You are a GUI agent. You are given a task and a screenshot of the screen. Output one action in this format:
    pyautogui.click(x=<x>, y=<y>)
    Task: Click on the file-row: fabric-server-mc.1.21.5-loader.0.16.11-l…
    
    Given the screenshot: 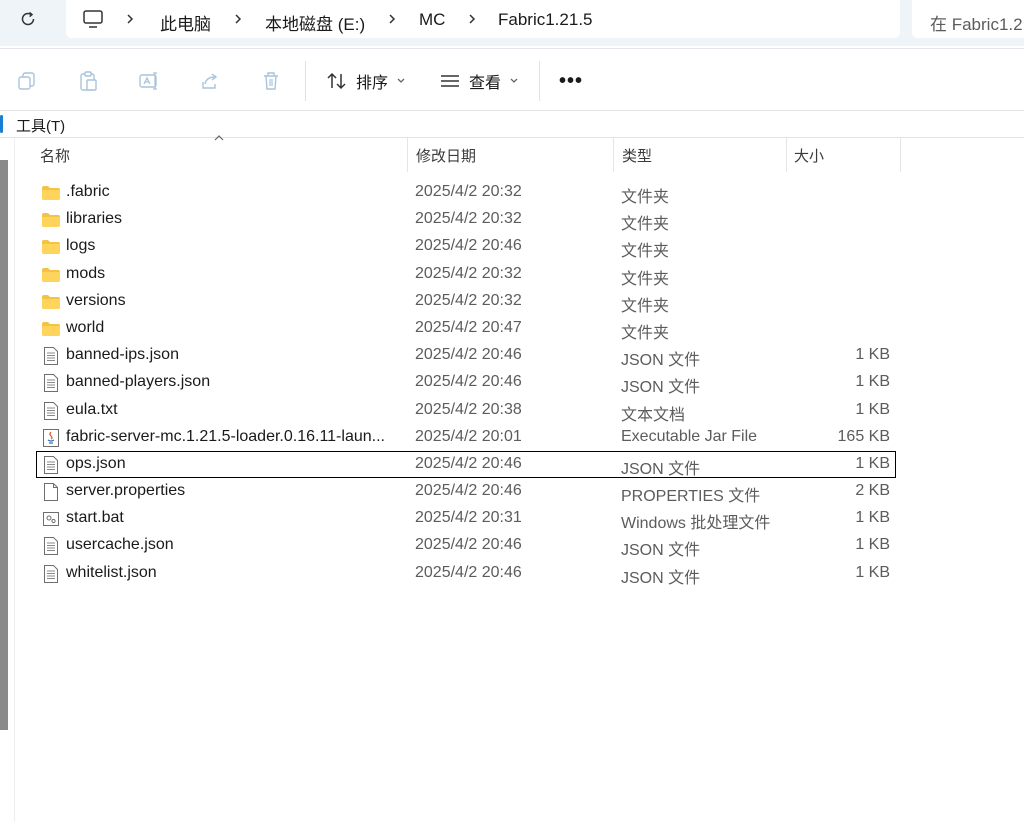 What is the action you would take?
    pyautogui.click(x=466, y=437)
    